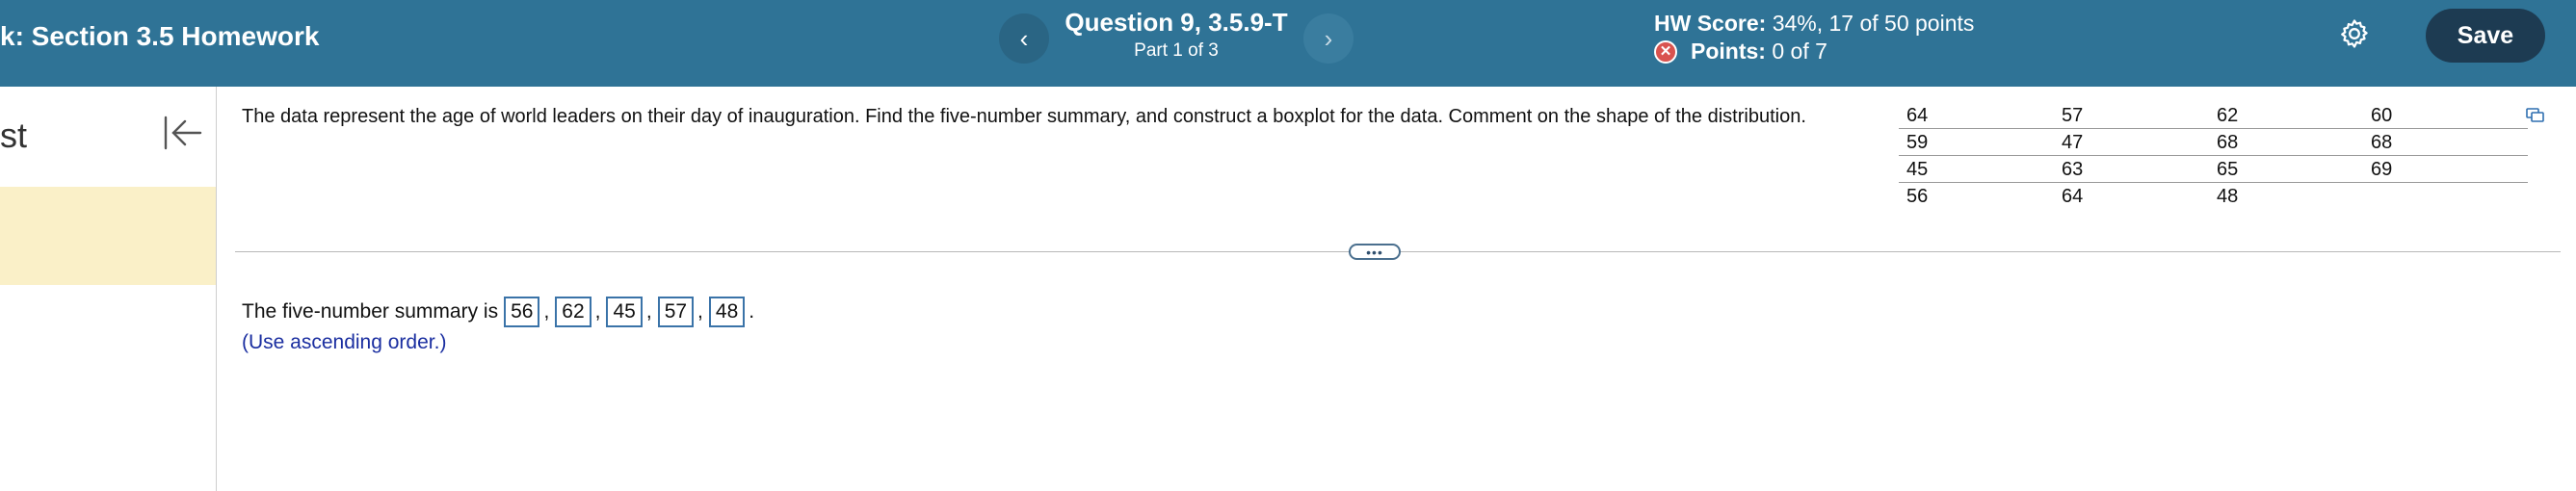  What do you see at coordinates (1874, 23) in the screenshot?
I see `hw-score-value: 34%, 17 of 50 points` at bounding box center [1874, 23].